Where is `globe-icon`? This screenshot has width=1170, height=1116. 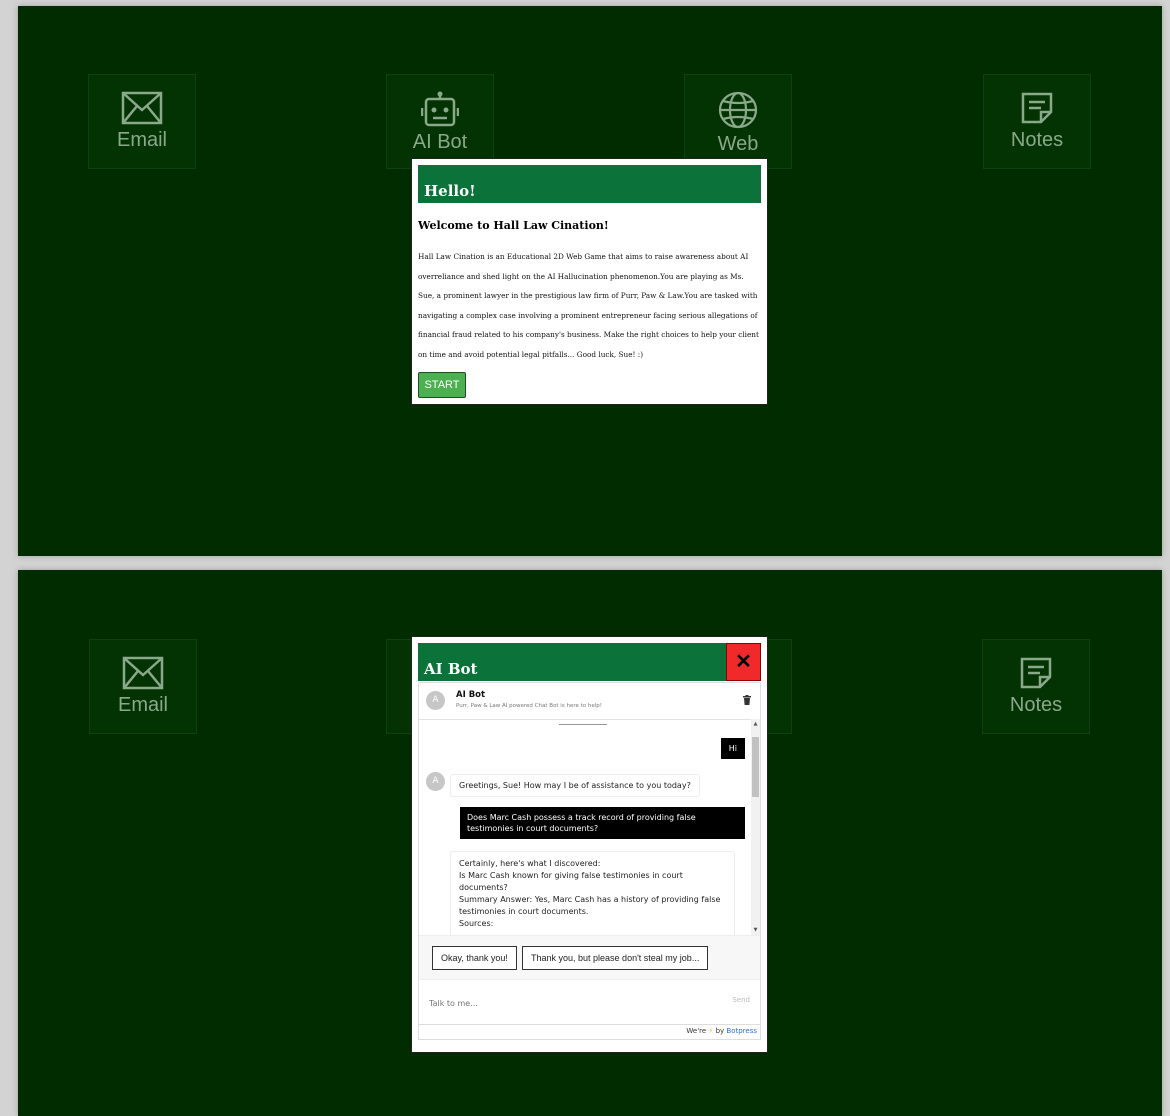
globe-icon is located at coordinates (738, 110).